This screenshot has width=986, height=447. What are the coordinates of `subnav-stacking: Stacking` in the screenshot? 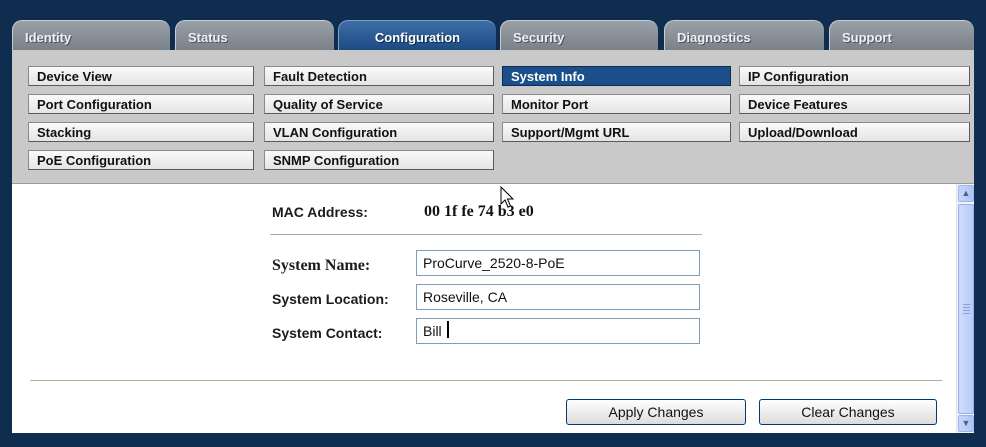 It's located at (141, 132).